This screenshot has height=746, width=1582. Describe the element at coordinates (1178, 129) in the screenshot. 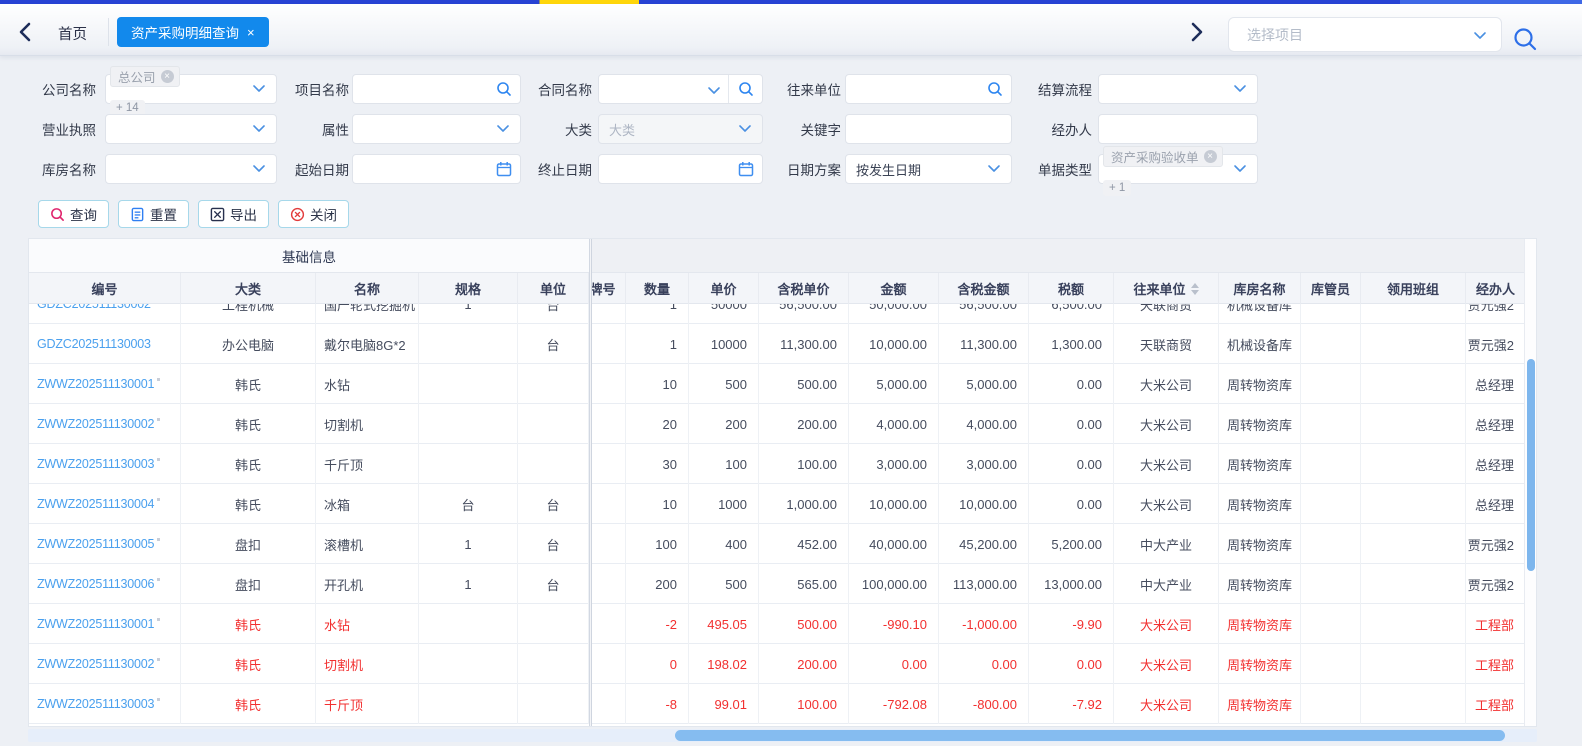

I see `agent-input` at that location.